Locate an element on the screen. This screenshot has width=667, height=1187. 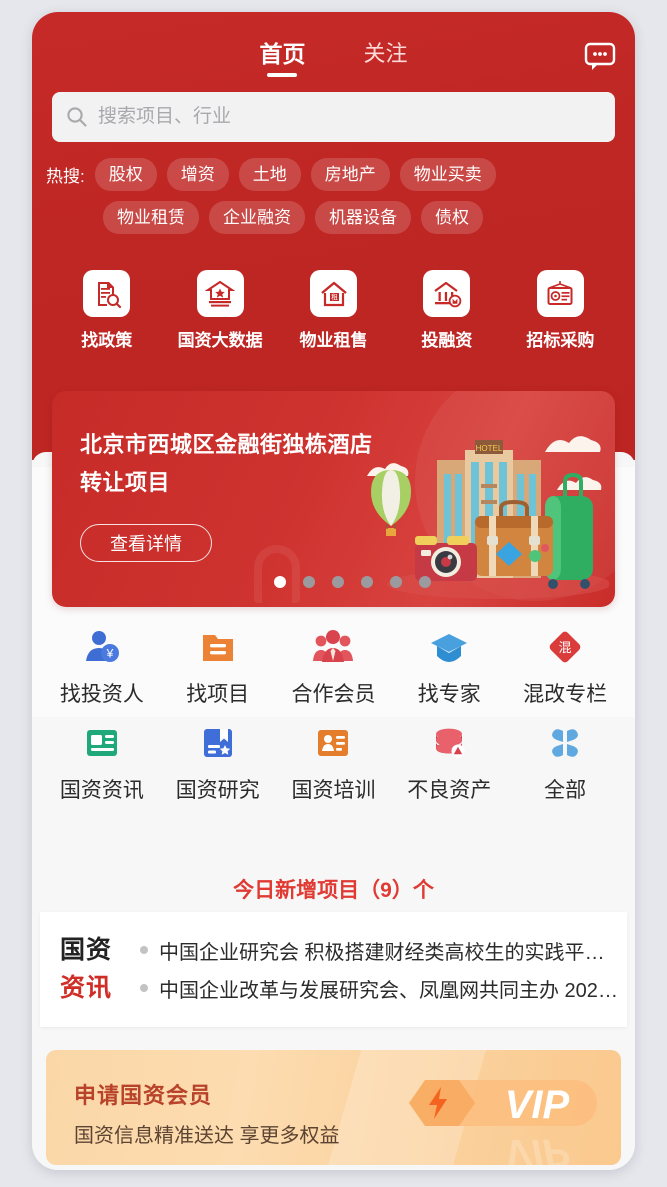
menu-item-label: 不良资产 is located at coordinates (449, 790).